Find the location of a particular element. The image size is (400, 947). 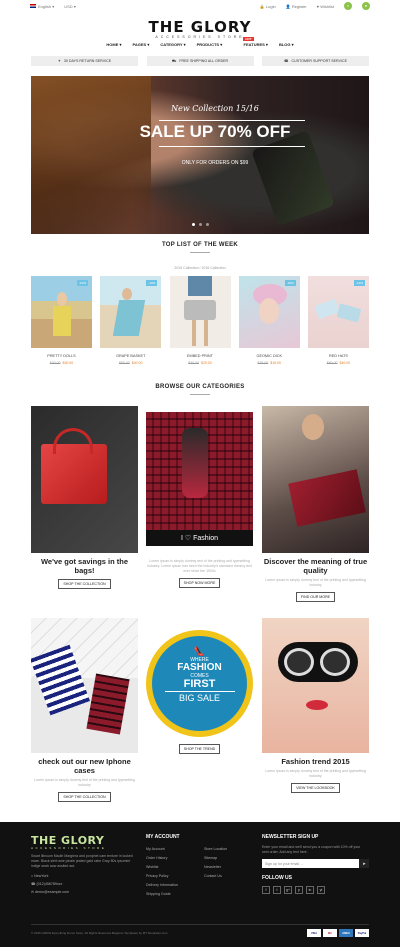

nav-products: PRODUCTS ▾ is located at coordinates (210, 44).